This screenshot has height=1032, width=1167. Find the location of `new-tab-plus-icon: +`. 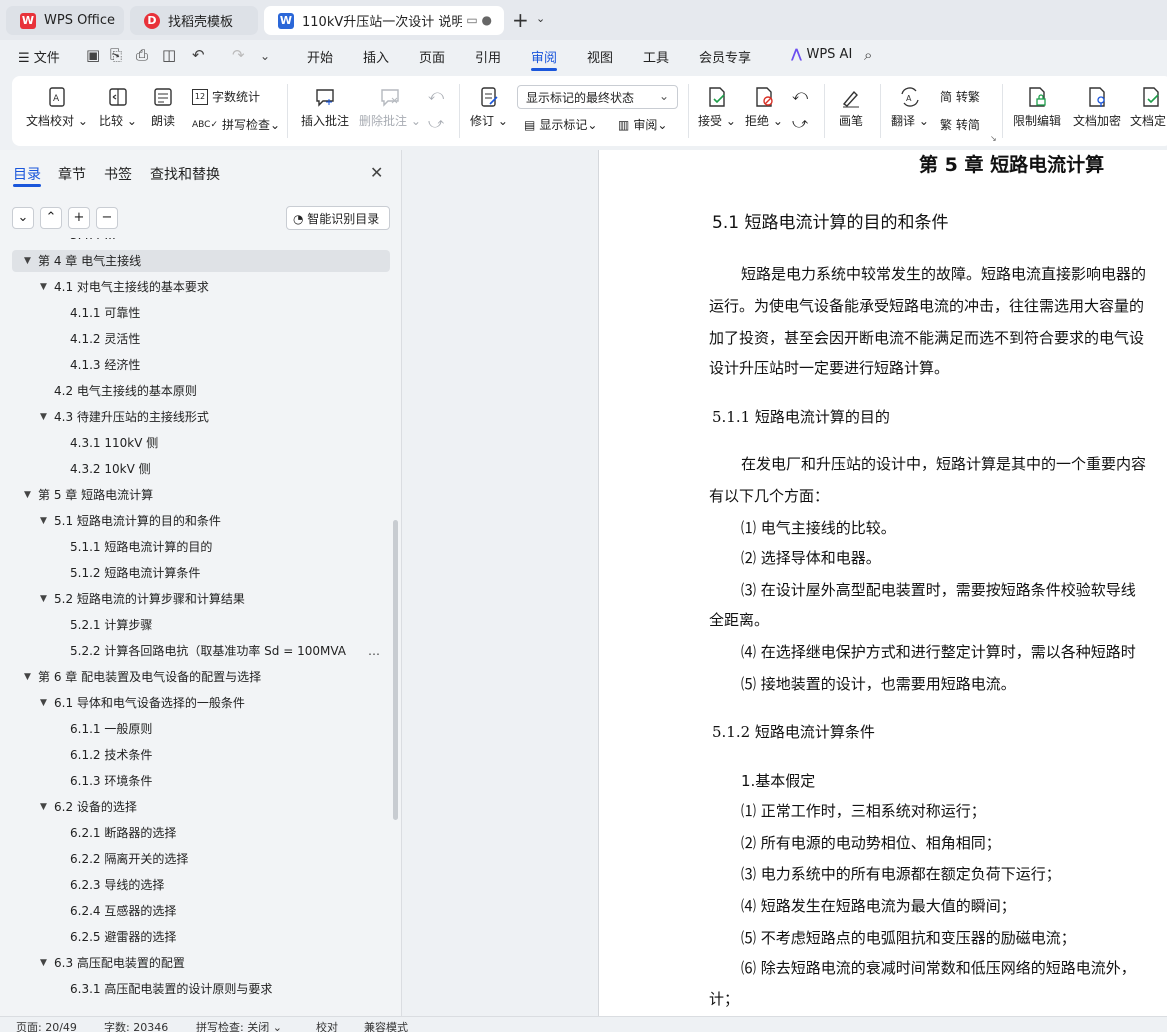

new-tab-plus-icon: + is located at coordinates (520, 20).